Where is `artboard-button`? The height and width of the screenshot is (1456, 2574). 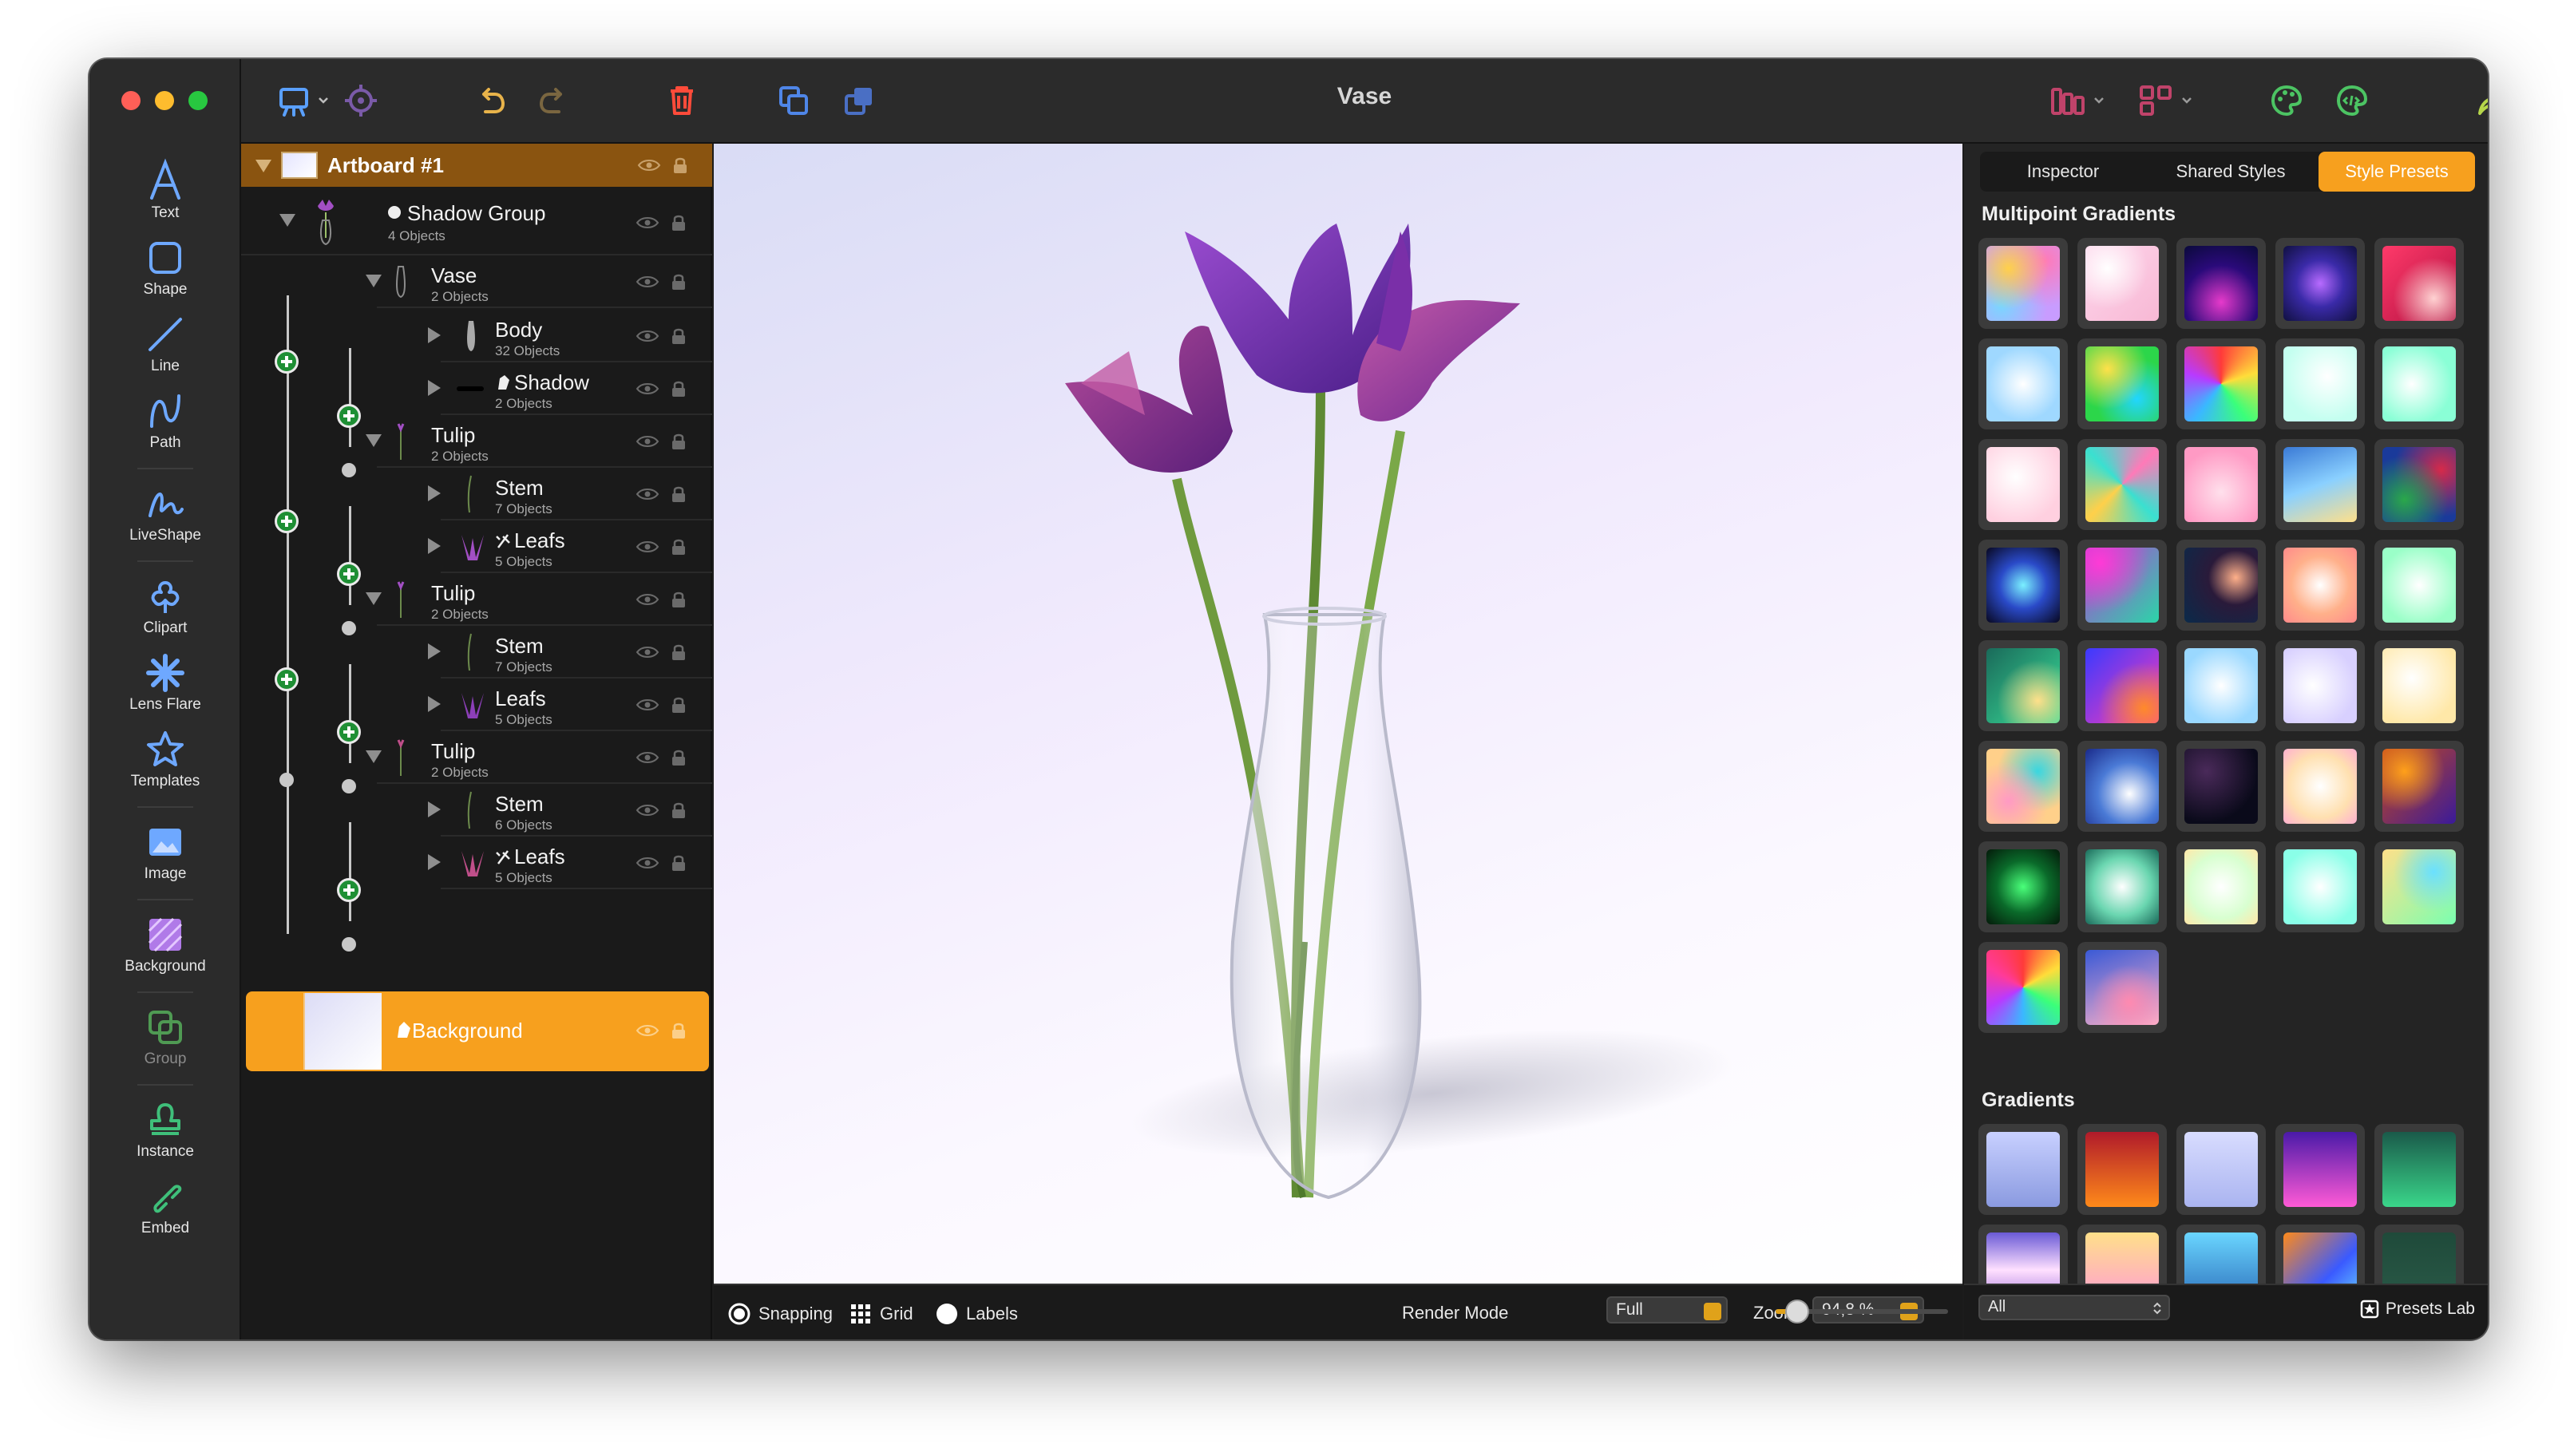 artboard-button is located at coordinates (302, 101).